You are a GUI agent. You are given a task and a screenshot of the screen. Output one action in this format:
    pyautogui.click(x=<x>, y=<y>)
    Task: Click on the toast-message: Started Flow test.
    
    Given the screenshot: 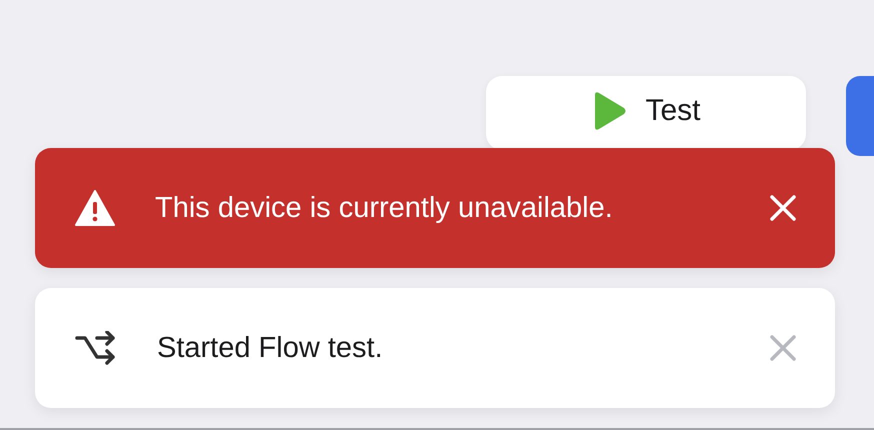 What is the action you would take?
    pyautogui.click(x=270, y=348)
    